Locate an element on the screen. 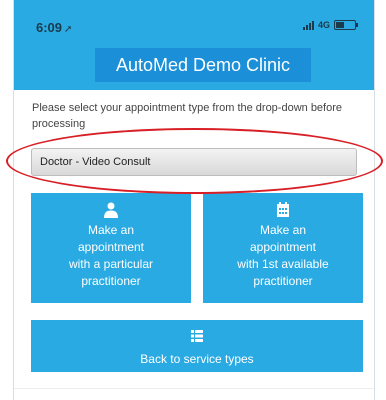 The width and height of the screenshot is (386, 400). location-arrow-icon: ➚ is located at coordinates (68, 29).